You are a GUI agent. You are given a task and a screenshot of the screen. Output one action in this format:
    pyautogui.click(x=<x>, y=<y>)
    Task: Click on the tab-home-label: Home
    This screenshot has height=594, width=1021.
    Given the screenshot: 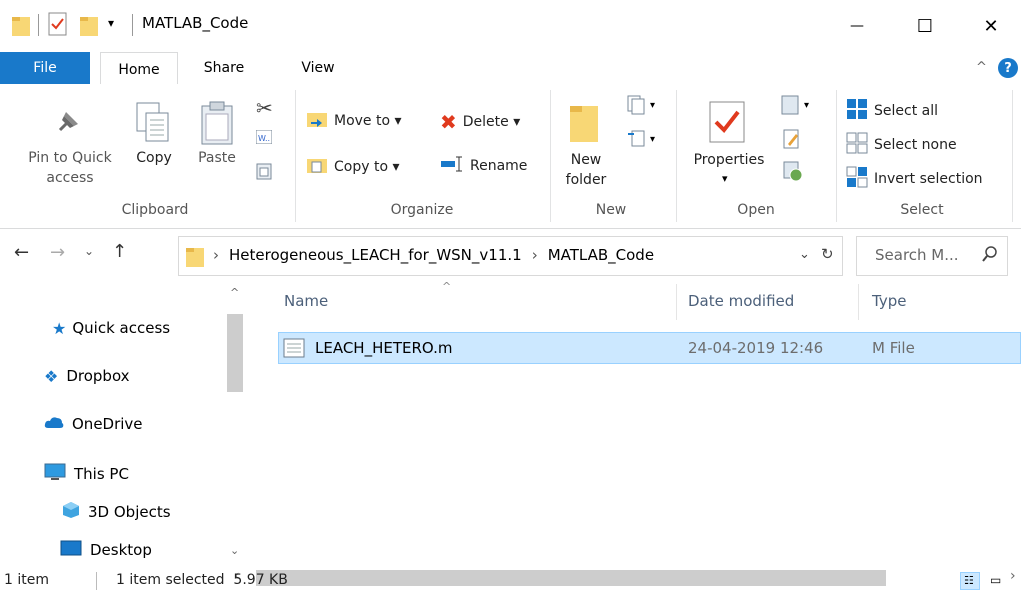 What is the action you would take?
    pyautogui.click(x=139, y=69)
    